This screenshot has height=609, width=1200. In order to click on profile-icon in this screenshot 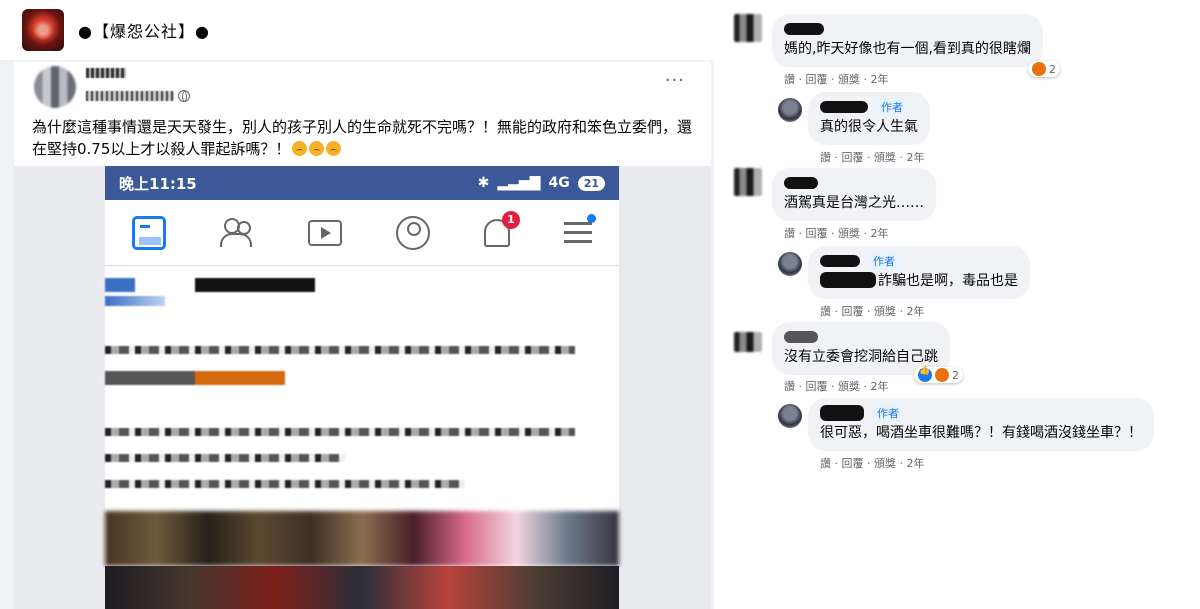, I will do `click(413, 232)`.